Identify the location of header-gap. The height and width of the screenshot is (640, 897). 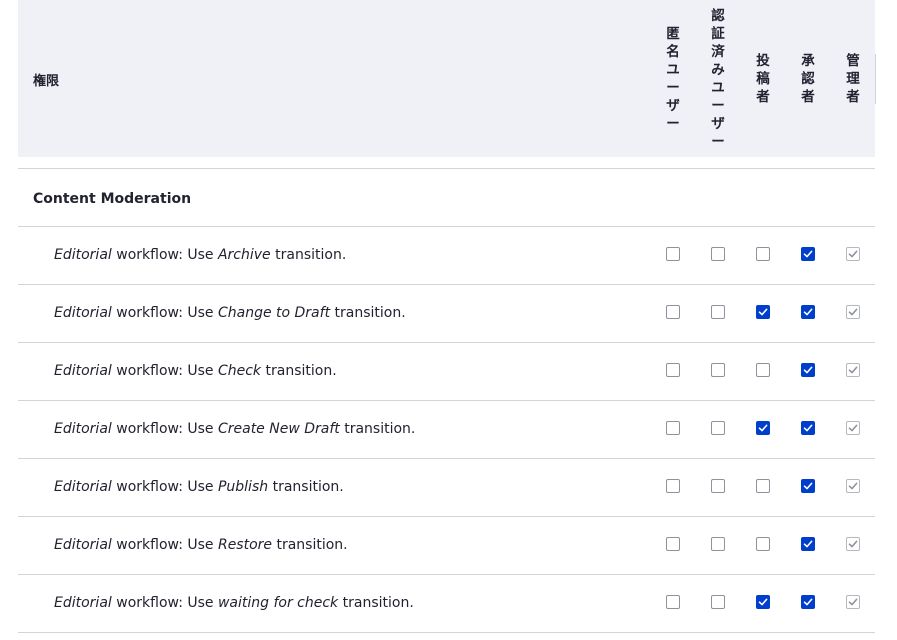
(446, 162).